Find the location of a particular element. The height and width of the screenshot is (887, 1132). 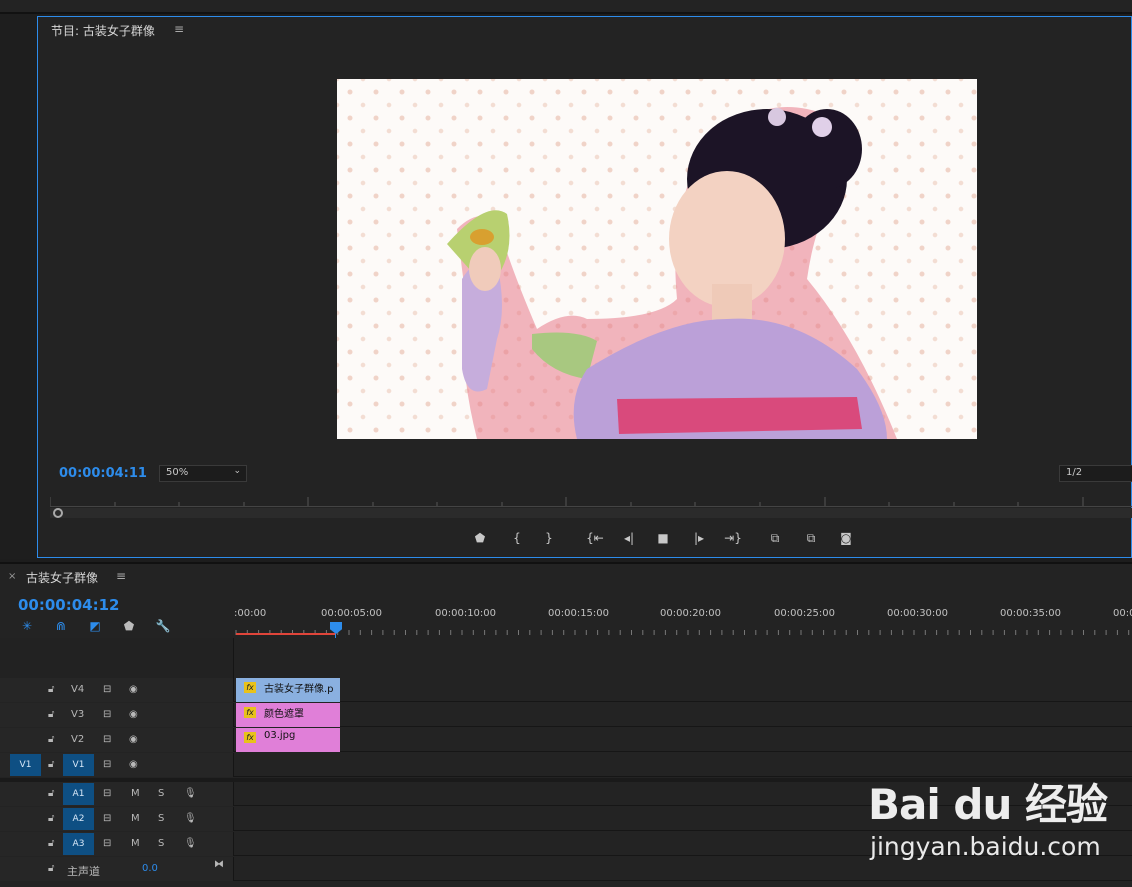

snap-icon: ⋒ is located at coordinates (61, 627).